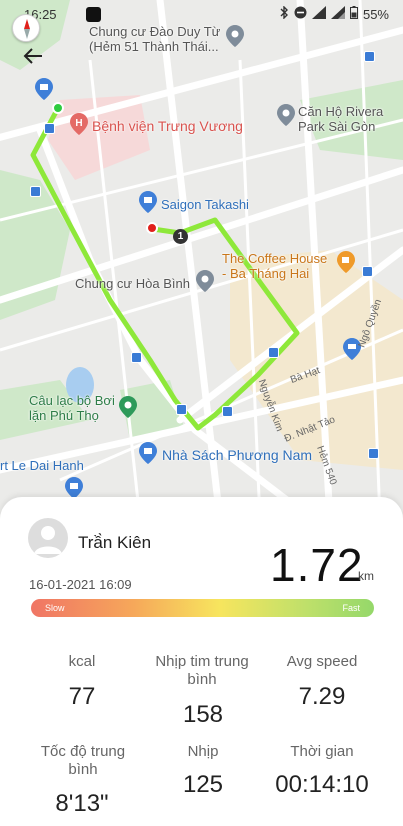 This screenshot has height=826, width=403. Describe the element at coordinates (128, 407) in the screenshot. I see `sports-icon` at that location.